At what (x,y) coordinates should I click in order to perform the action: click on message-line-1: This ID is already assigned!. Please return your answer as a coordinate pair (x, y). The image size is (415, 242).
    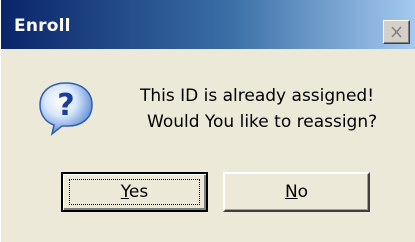
    Looking at the image, I should click on (257, 96).